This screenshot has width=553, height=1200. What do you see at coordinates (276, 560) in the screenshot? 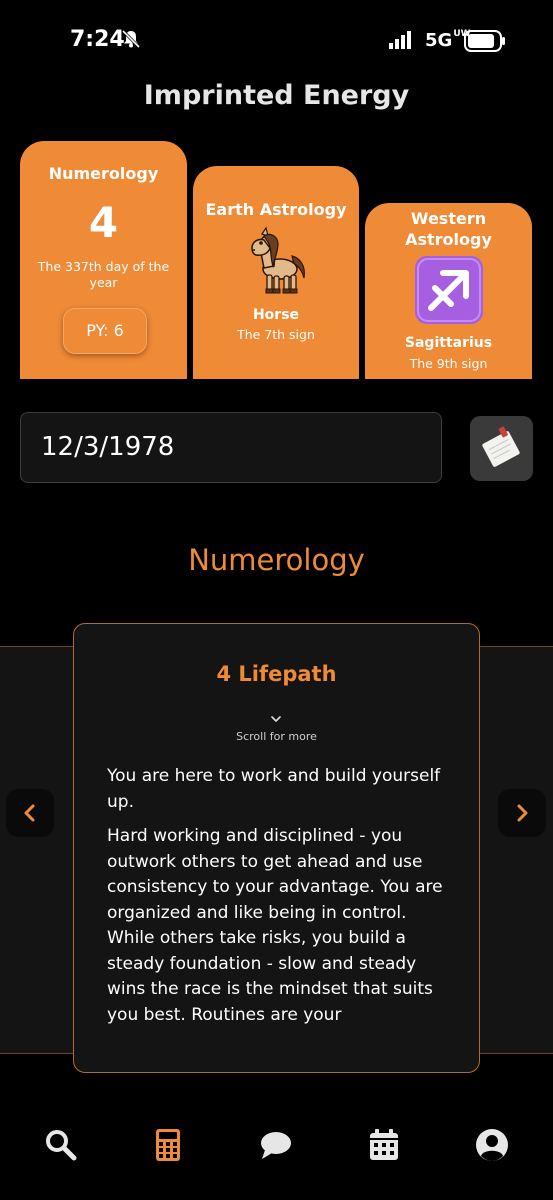
I see `section-title: Numerology` at bounding box center [276, 560].